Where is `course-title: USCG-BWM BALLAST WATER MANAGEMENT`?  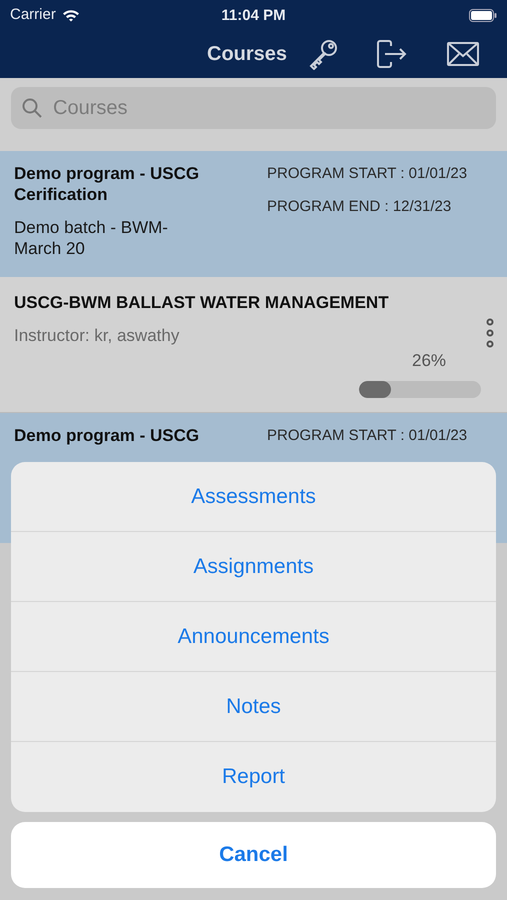 course-title: USCG-BWM BALLAST WATER MANAGEMENT is located at coordinates (202, 303).